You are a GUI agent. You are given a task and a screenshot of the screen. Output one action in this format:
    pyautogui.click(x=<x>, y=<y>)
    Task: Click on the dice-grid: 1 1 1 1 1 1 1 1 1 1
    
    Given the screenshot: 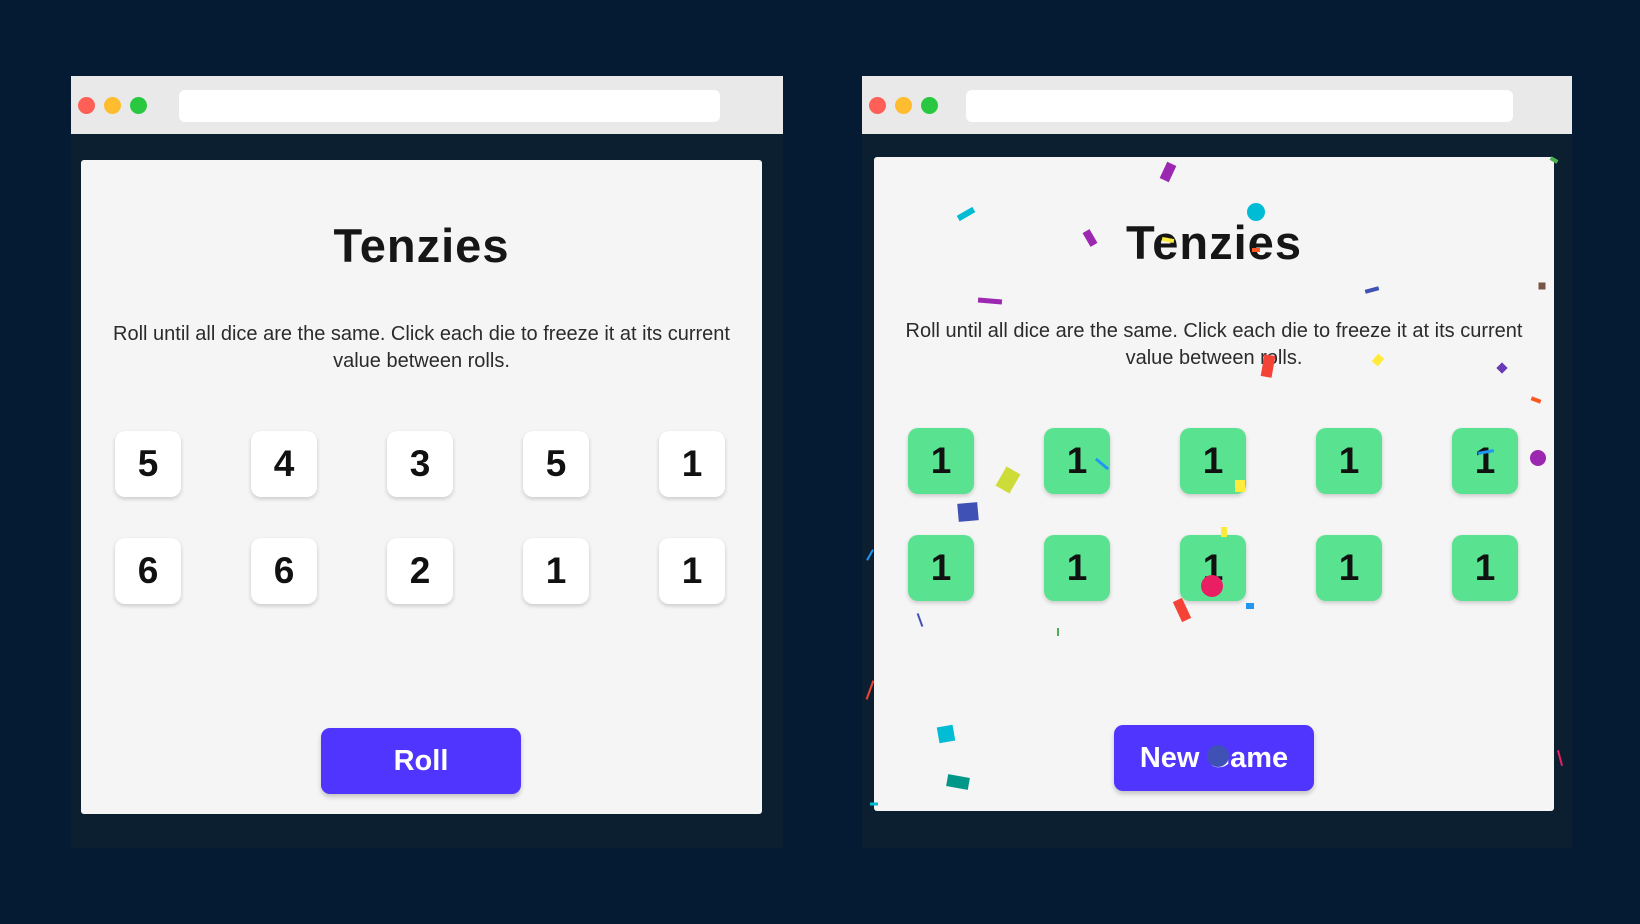 What is the action you would take?
    pyautogui.click(x=1214, y=514)
    